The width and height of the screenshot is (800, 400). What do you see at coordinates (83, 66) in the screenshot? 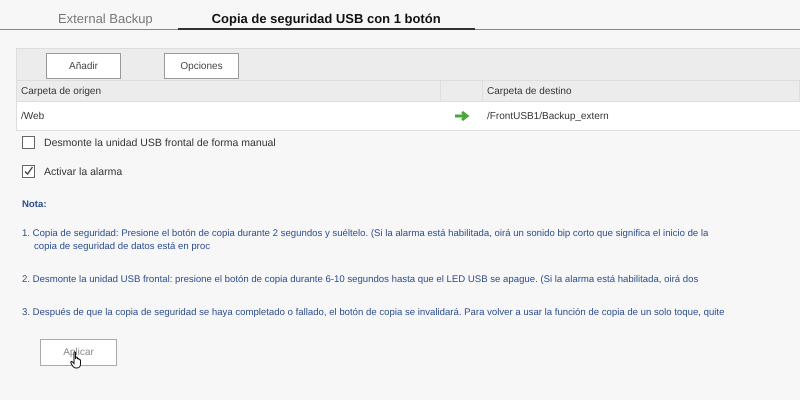
I see `add-button: Añadir` at bounding box center [83, 66].